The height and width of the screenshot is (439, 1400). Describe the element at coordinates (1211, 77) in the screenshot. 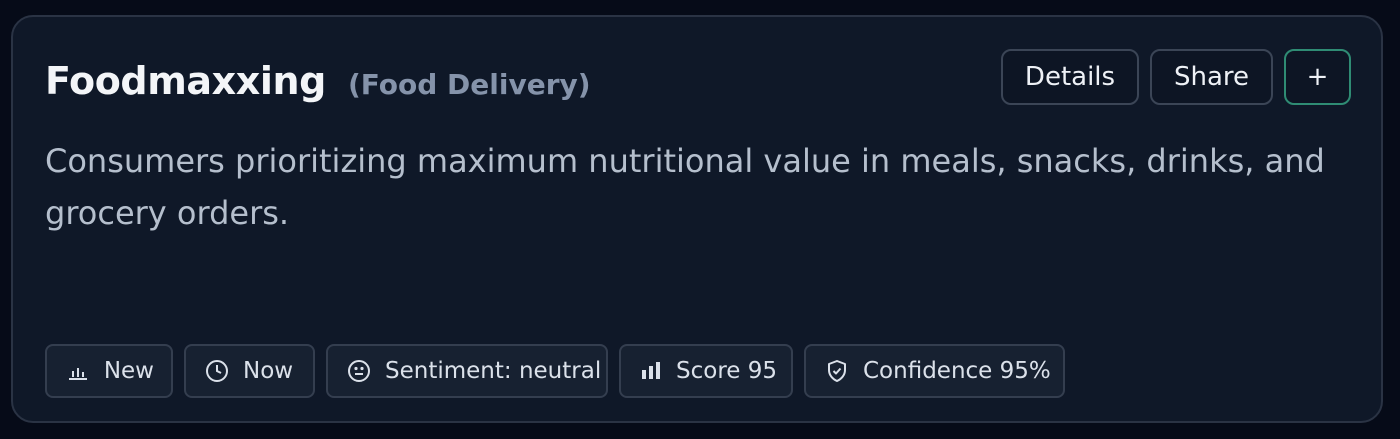

I see `share-button: Share` at that location.